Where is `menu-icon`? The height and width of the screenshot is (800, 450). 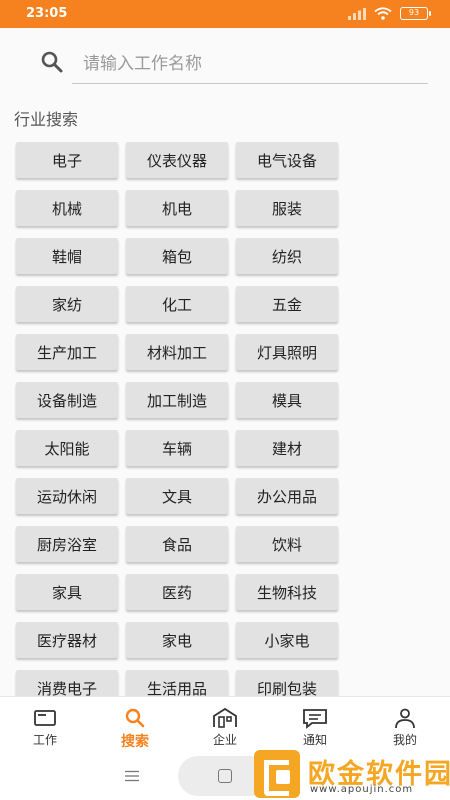 menu-icon is located at coordinates (132, 776).